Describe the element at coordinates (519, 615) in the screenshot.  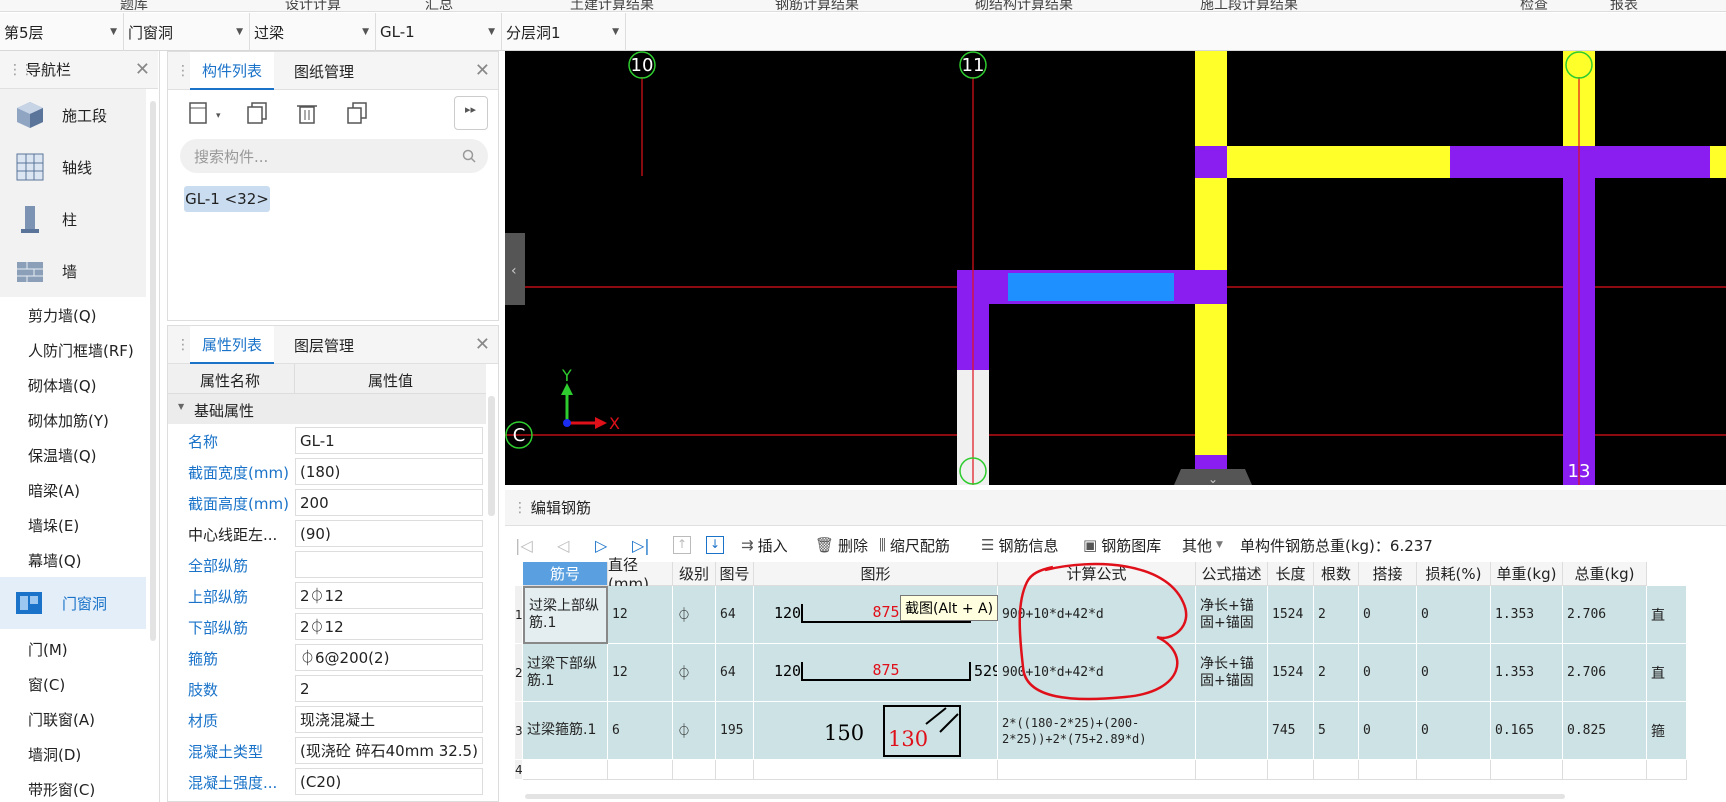
I see `row-index: 1` at that location.